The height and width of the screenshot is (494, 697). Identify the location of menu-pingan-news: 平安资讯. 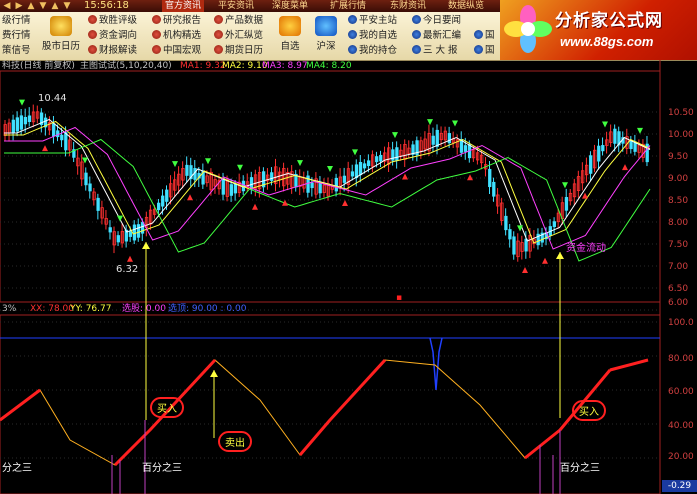
(236, 6).